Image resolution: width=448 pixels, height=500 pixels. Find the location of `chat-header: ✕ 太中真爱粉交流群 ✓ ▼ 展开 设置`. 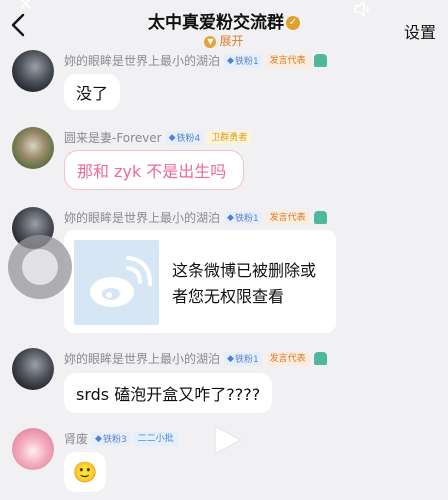

chat-header: ✕ 太中真爱粉交流群 ✓ ▼ 展开 设置 is located at coordinates (224, 25).